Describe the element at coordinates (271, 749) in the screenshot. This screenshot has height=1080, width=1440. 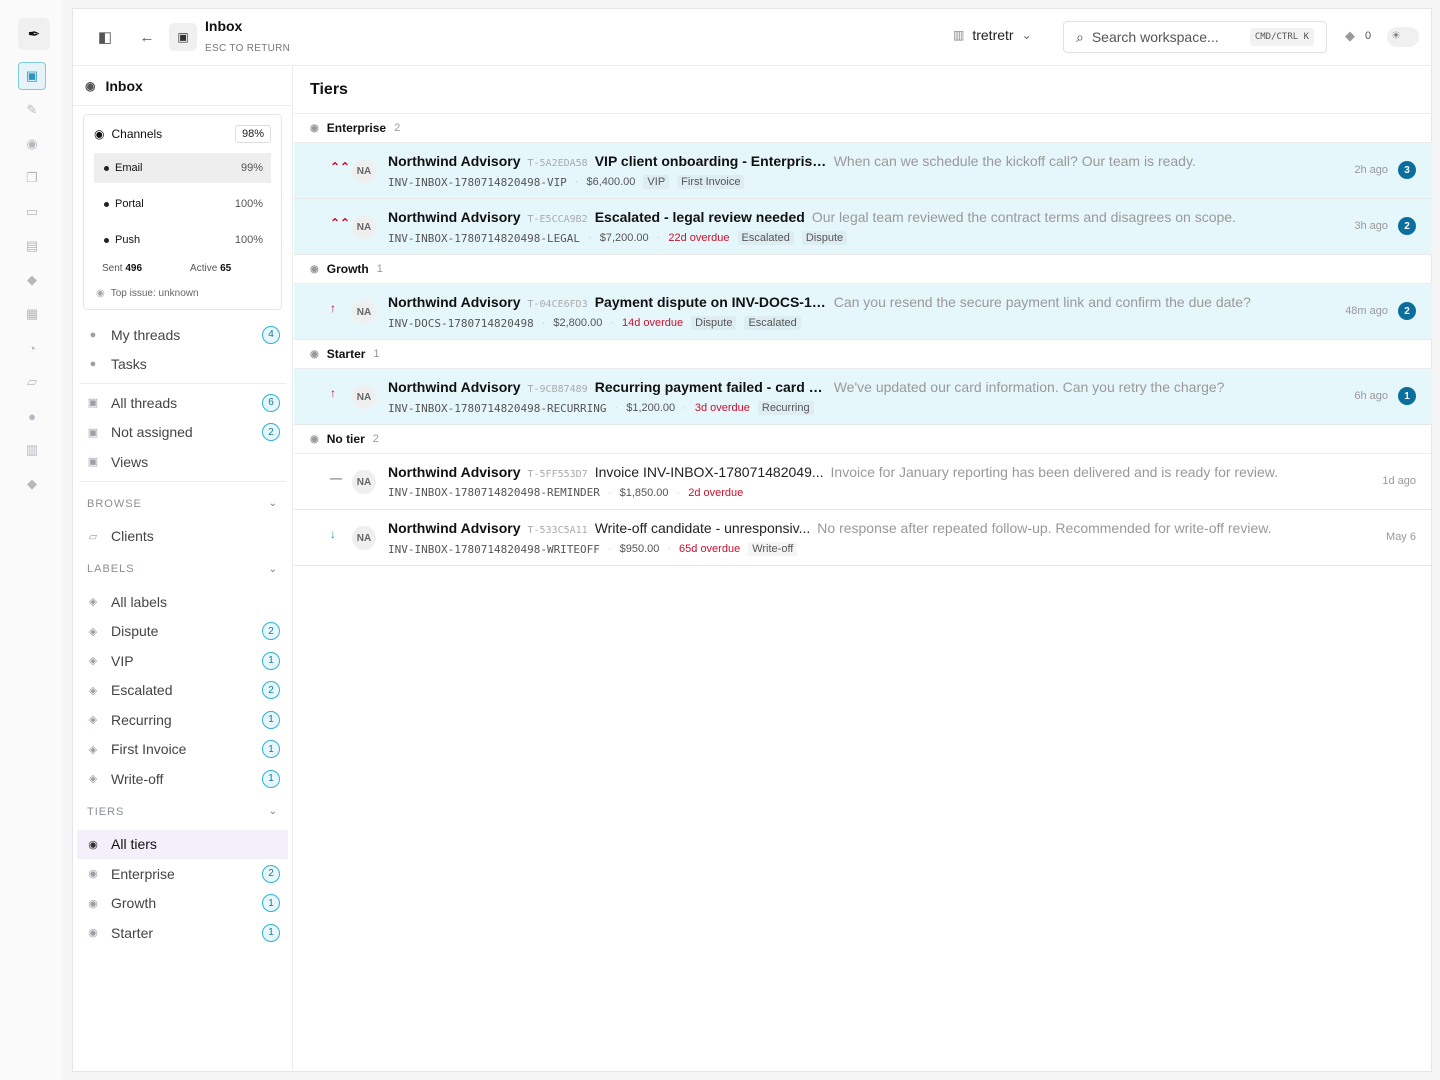
I see `count-badge: 1` at that location.